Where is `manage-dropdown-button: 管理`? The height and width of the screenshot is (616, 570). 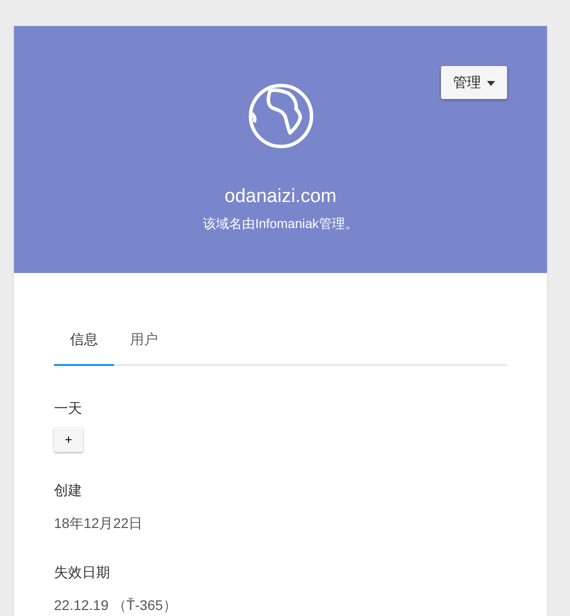
manage-dropdown-button: 管理 is located at coordinates (474, 82).